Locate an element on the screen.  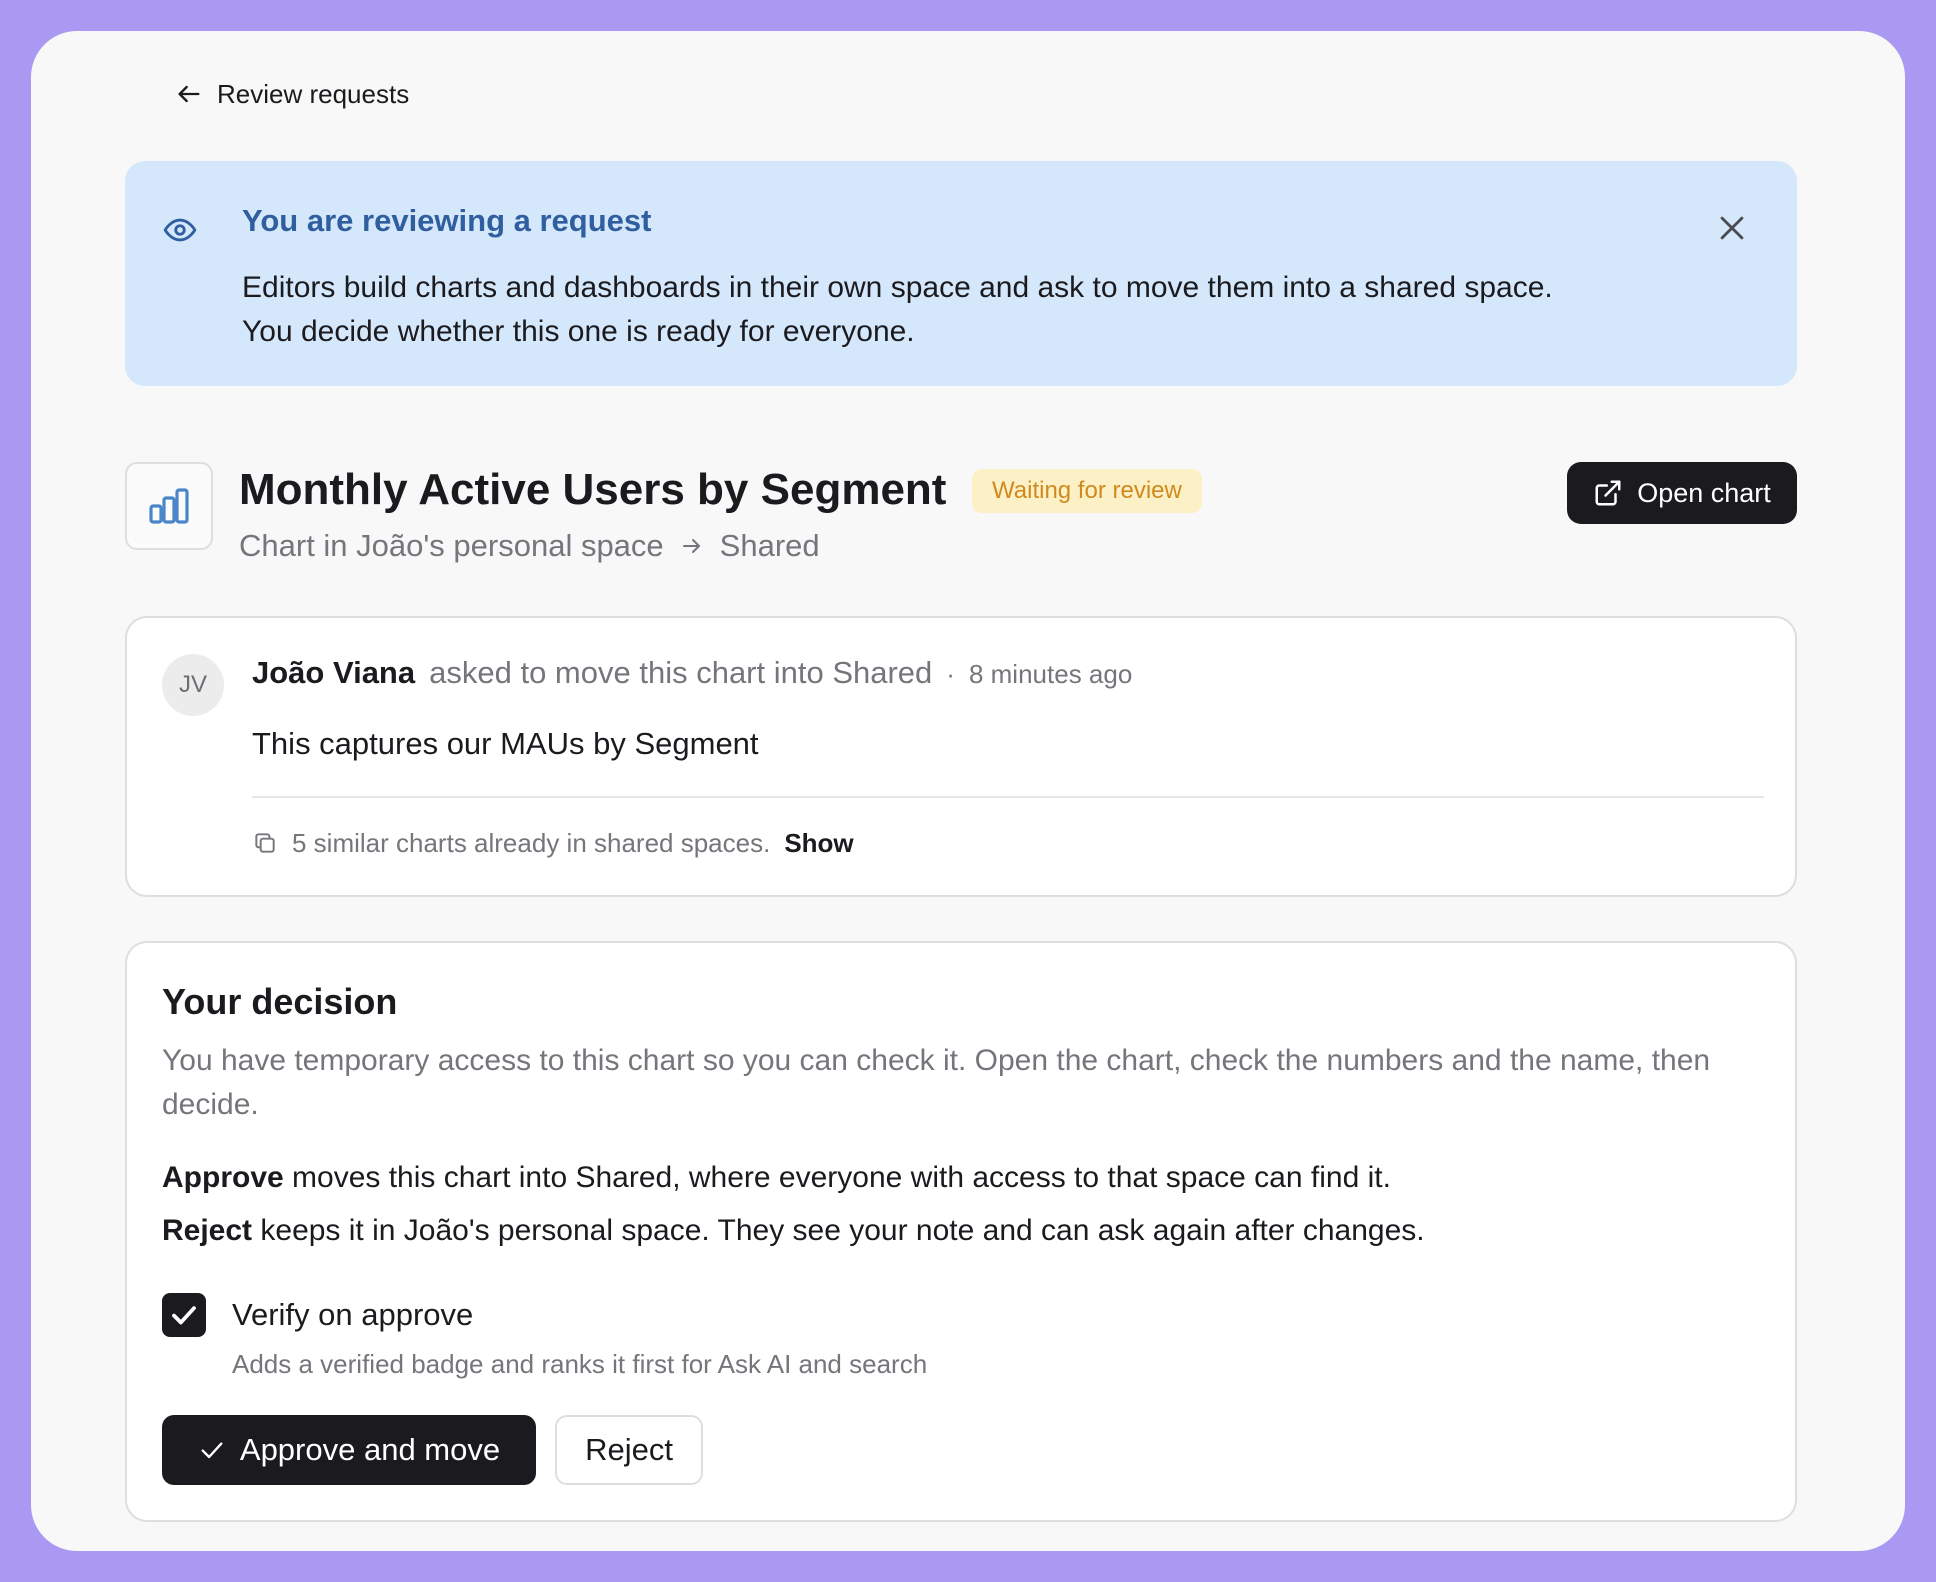
banner-title: You are reviewing a request is located at coordinates (447, 220).